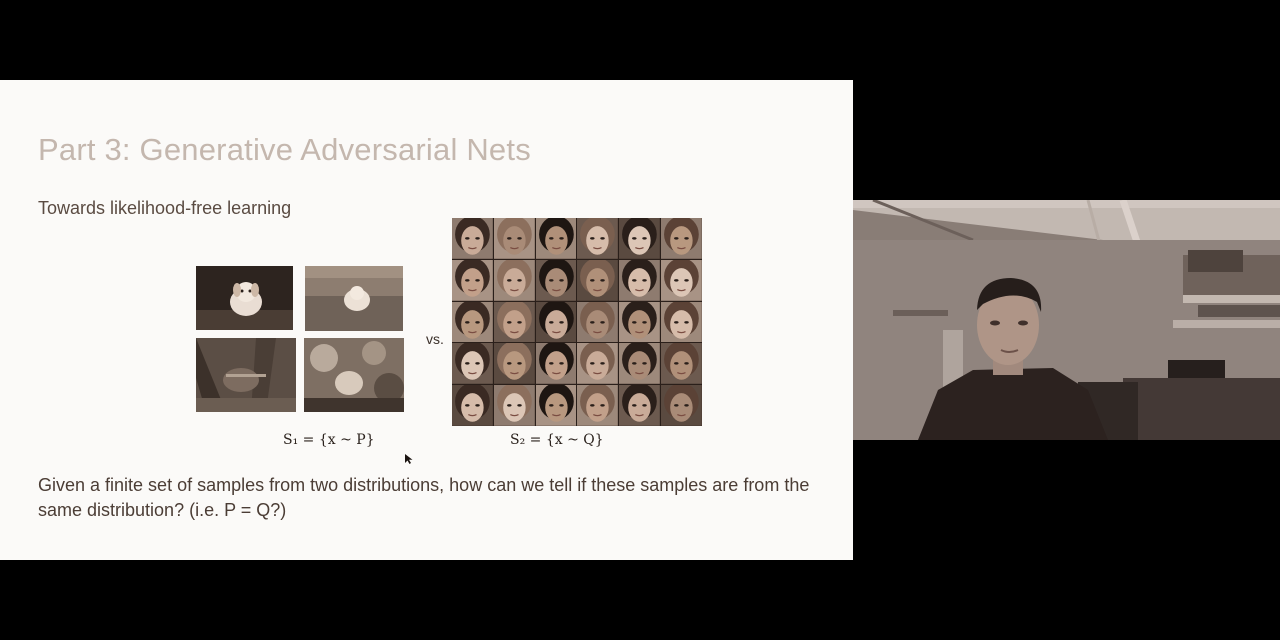 The height and width of the screenshot is (640, 1280). What do you see at coordinates (284, 149) in the screenshot?
I see `slide-title: Part 3: Generative Adversarial Nets` at bounding box center [284, 149].